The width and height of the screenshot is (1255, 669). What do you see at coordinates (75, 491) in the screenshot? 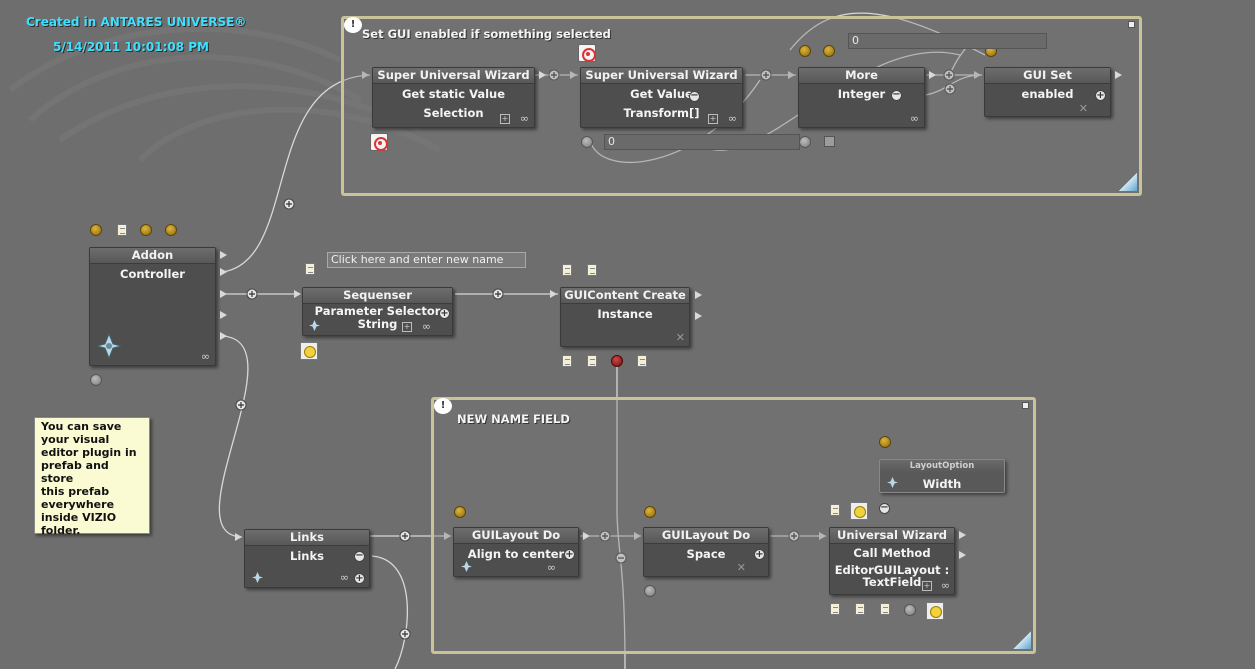
I see `note-line: this prefab` at bounding box center [75, 491].